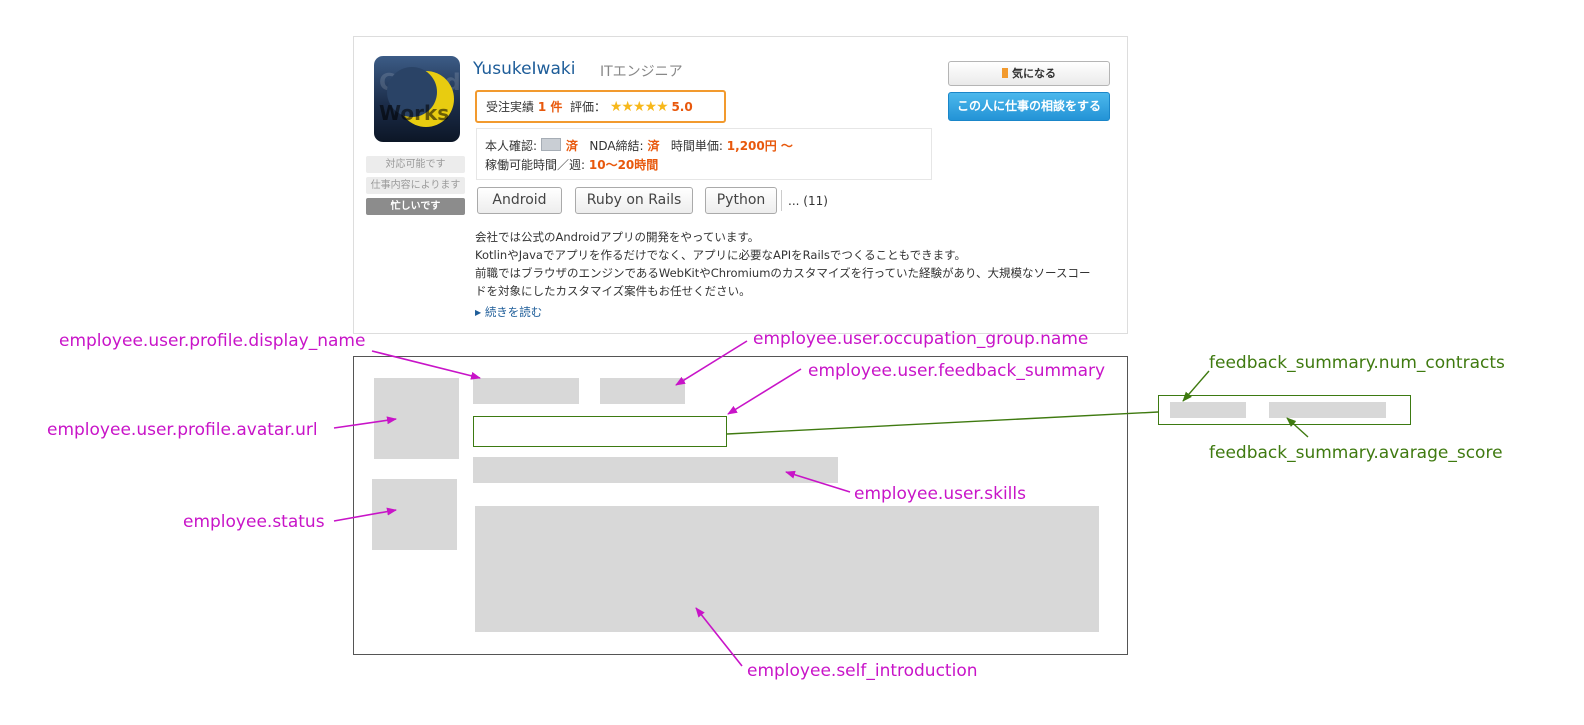 The image size is (1584, 725). I want to click on rating-label: 評価：, so click(588, 107).